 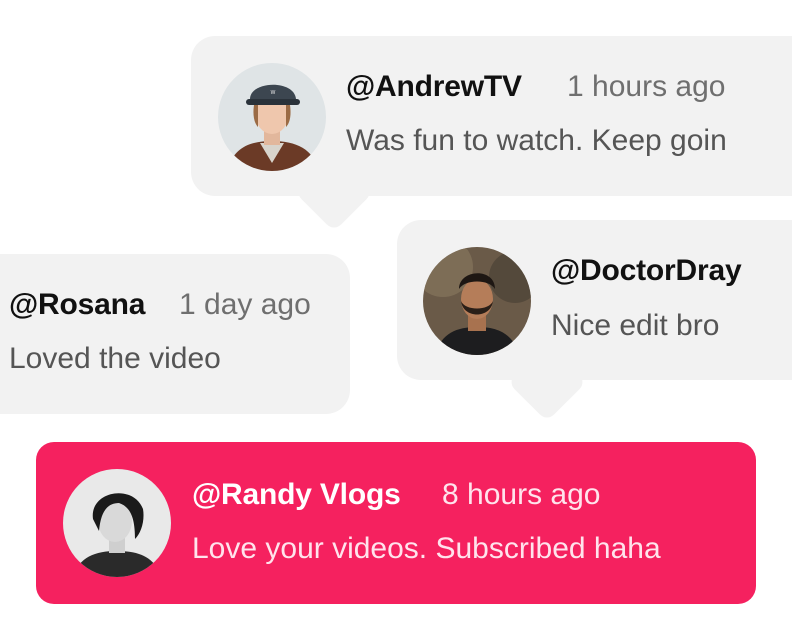 I want to click on comment-handle: @Rosana, so click(x=77, y=305).